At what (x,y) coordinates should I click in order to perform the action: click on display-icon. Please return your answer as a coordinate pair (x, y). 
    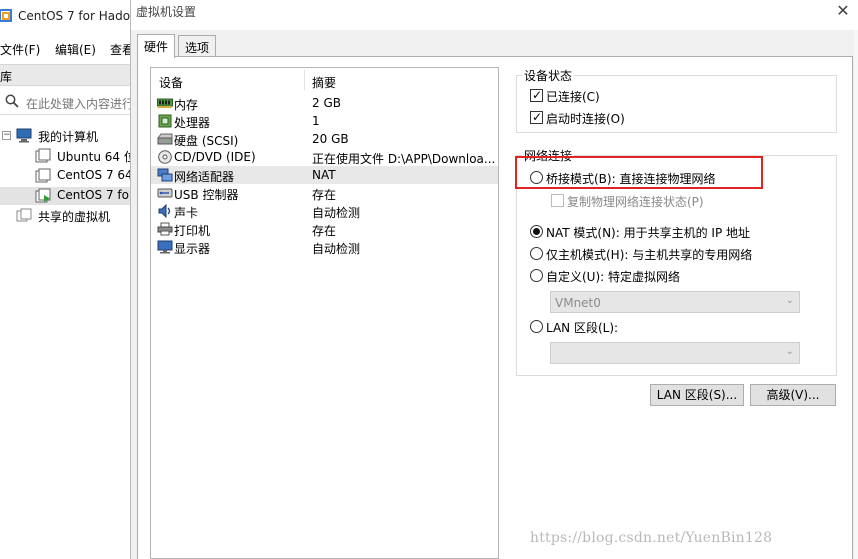
    Looking at the image, I should click on (165, 247).